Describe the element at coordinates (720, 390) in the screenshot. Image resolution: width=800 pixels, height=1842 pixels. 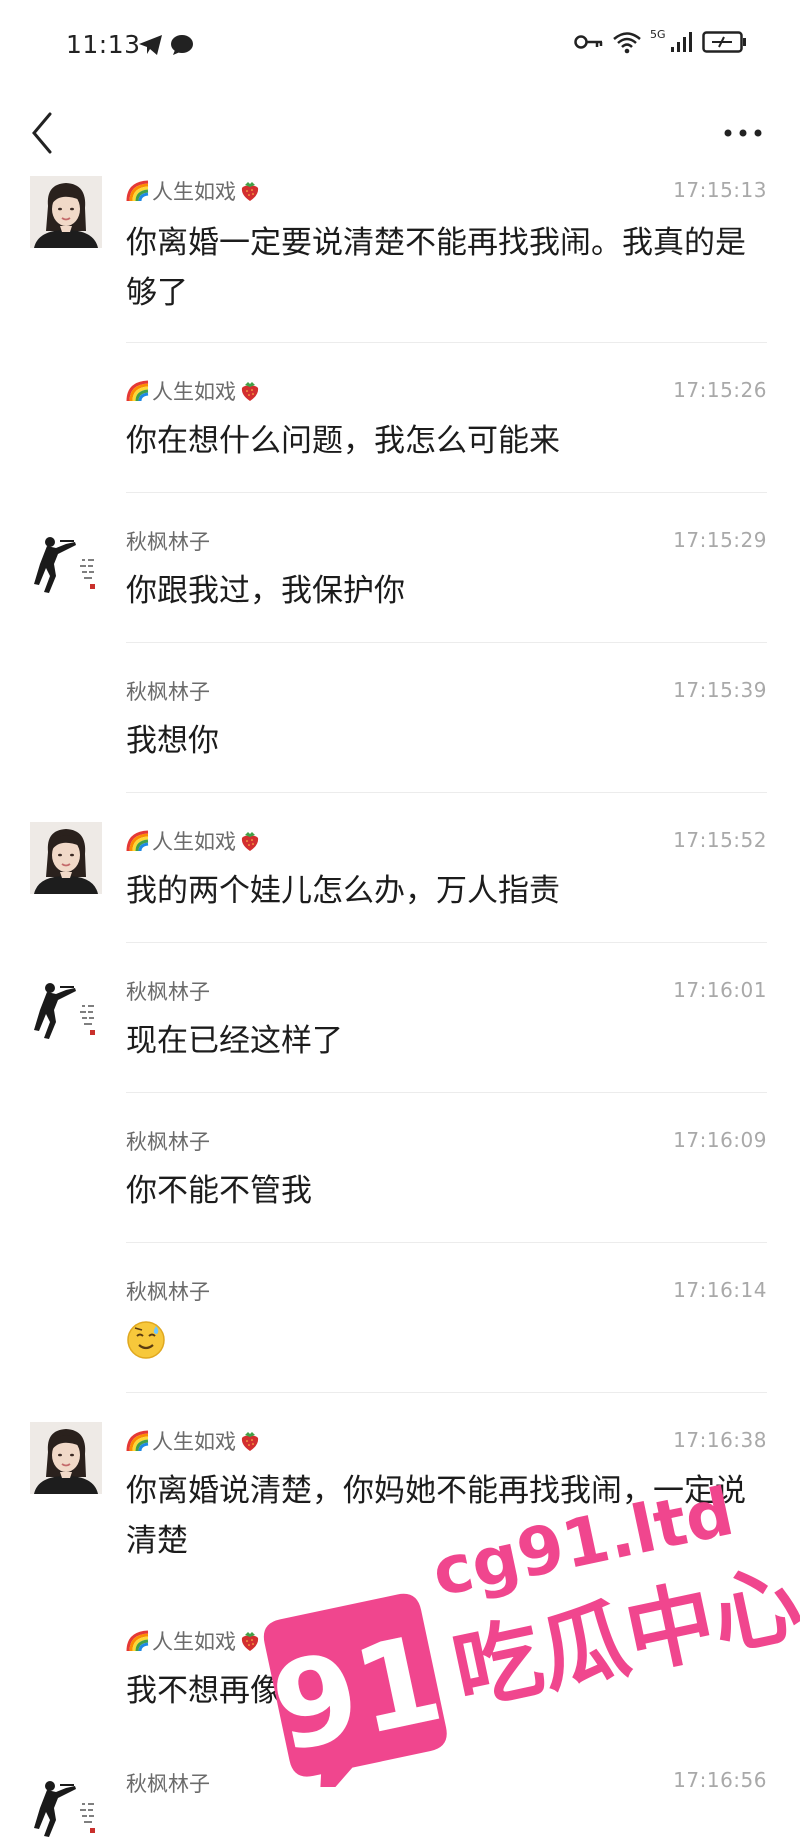
I see `message-time: 17:15:26` at that location.